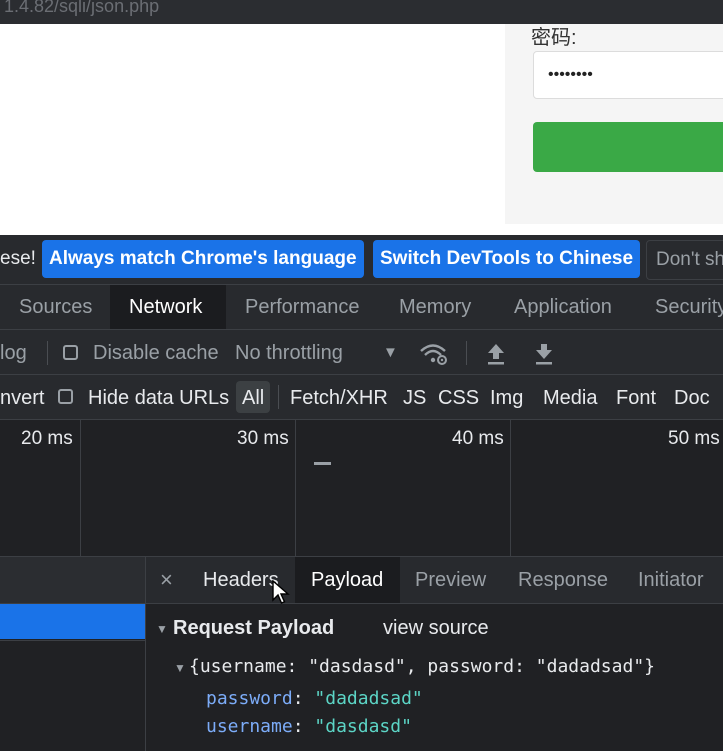 This screenshot has width=723, height=751. Describe the element at coordinates (55, 307) in the screenshot. I see `tab-sources: Sources` at that location.